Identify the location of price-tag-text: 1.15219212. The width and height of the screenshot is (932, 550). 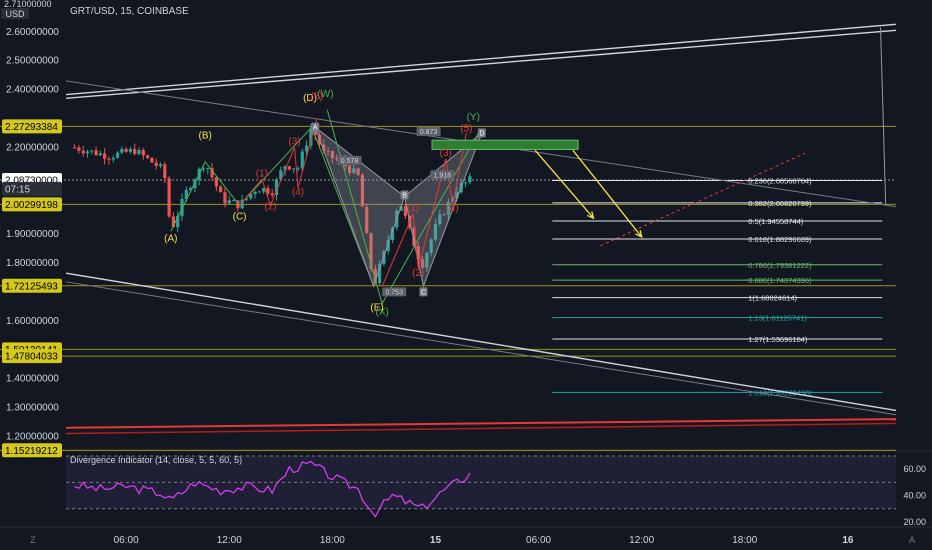
(31, 451).